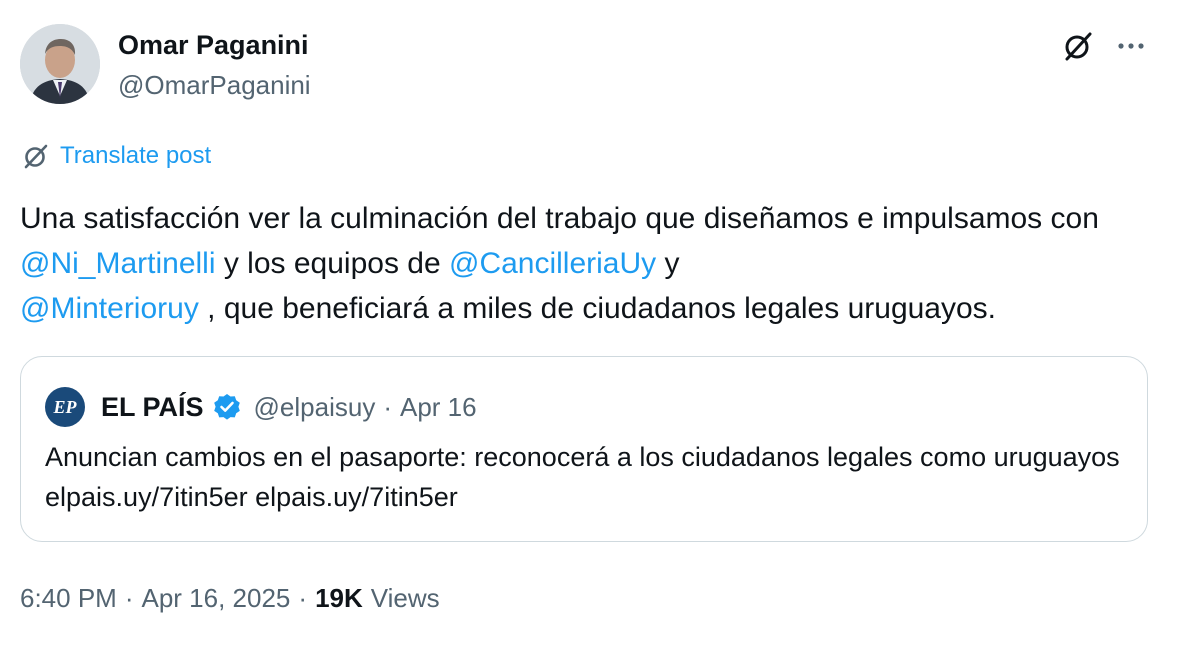  What do you see at coordinates (332, 263) in the screenshot?
I see `post-text-part: y los equipos de` at bounding box center [332, 263].